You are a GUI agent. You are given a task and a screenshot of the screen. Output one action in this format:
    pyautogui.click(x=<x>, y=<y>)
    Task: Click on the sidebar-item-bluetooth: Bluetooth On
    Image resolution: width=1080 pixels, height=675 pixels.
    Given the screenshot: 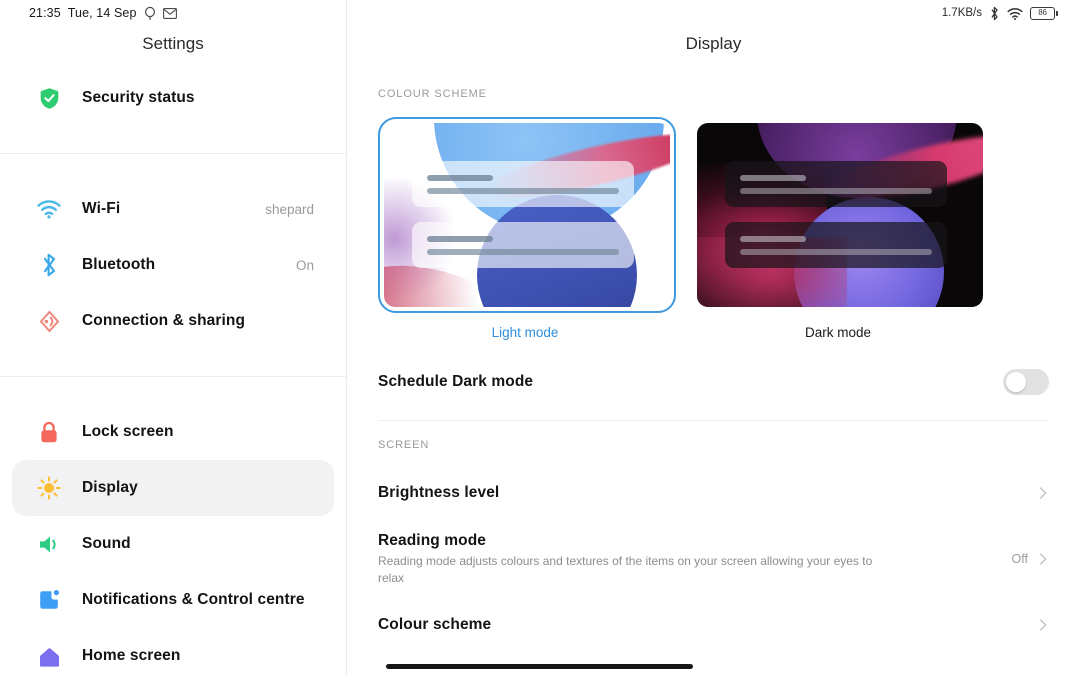 What is the action you would take?
    pyautogui.click(x=173, y=265)
    